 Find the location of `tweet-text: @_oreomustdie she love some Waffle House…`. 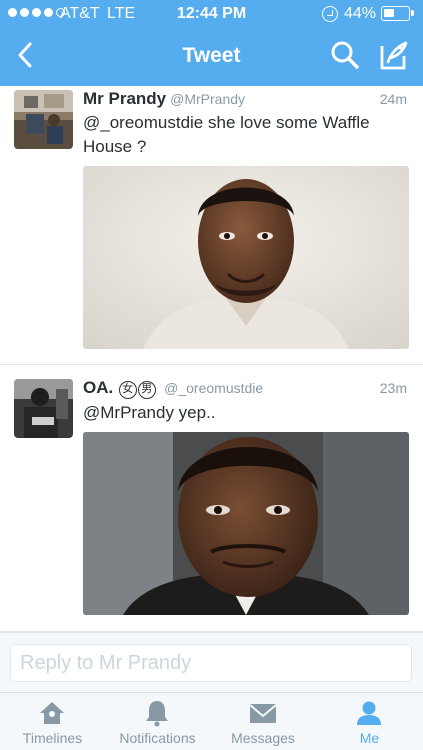

tweet-text: @_oreomustdie she love some Waffle House… is located at coordinates (226, 134).